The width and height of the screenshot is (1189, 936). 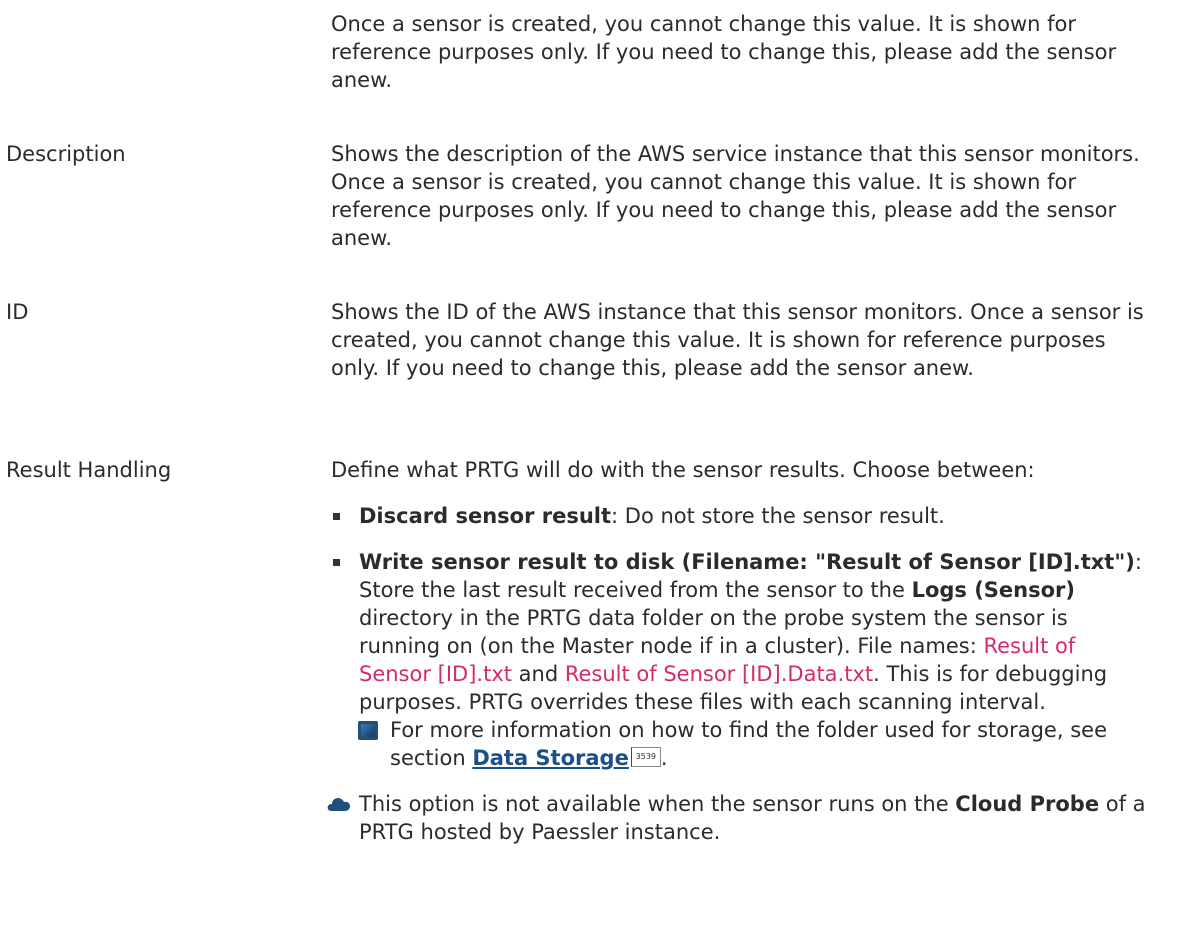 I want to click on cloud-probe-label: Cloud Probe, so click(x=1027, y=804).